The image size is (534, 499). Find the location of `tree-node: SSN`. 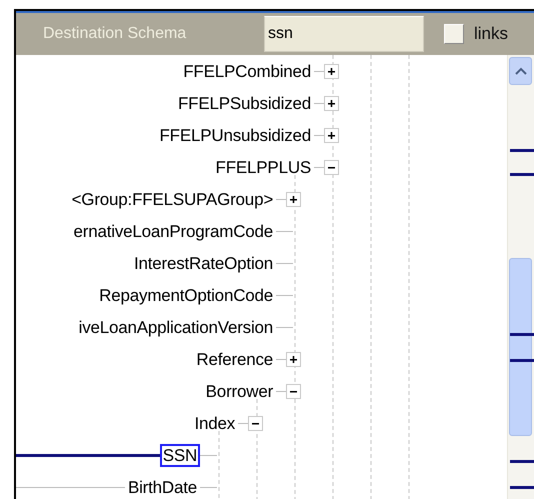

tree-node: SSN is located at coordinates (180, 455).